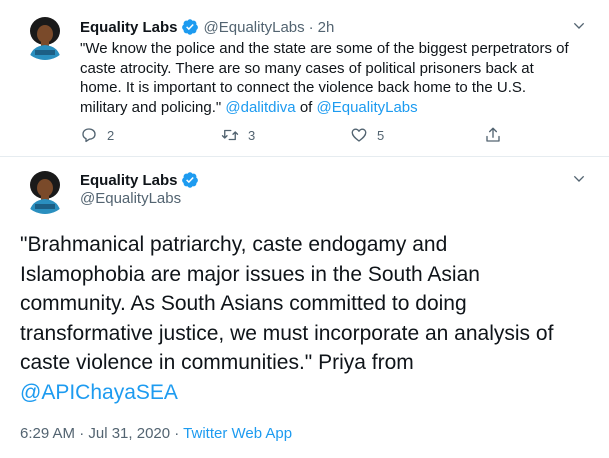 This screenshot has width=609, height=458. What do you see at coordinates (97, 135) in the screenshot?
I see `reply-button: 2` at bounding box center [97, 135].